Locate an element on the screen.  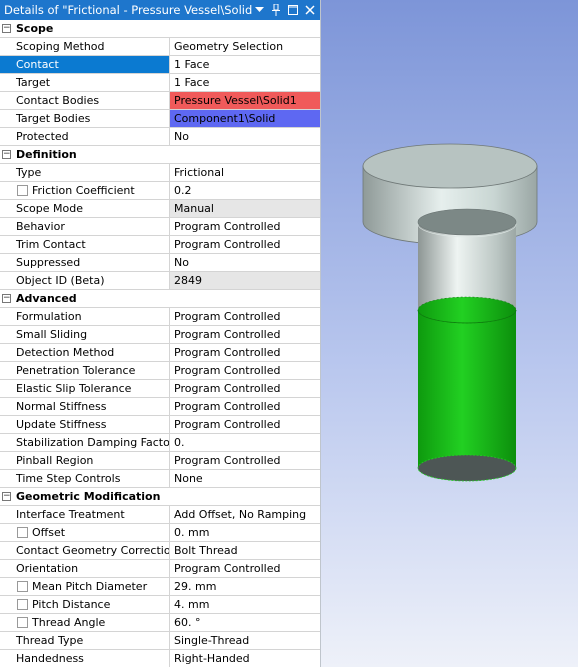
close-icon is located at coordinates (310, 10).